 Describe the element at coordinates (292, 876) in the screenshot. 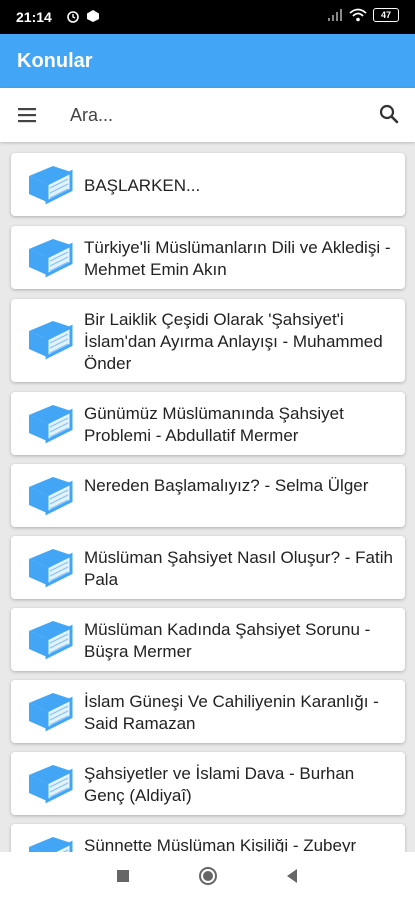

I see `back-icon` at that location.